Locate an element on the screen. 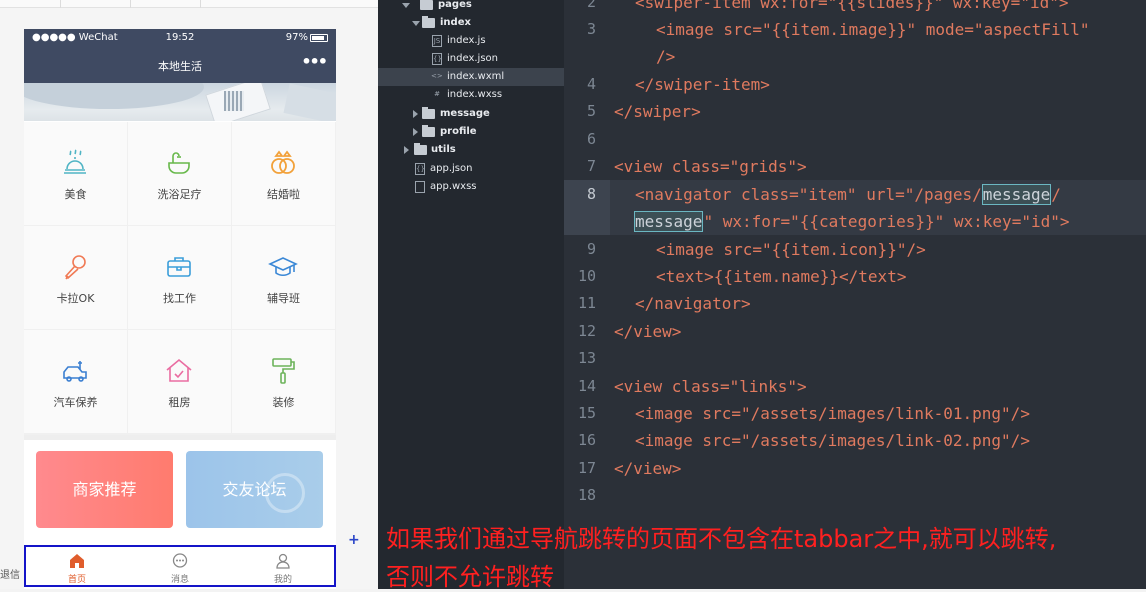 This screenshot has height=592, width=1146. tab-label: 我的 is located at coordinates (282, 580).